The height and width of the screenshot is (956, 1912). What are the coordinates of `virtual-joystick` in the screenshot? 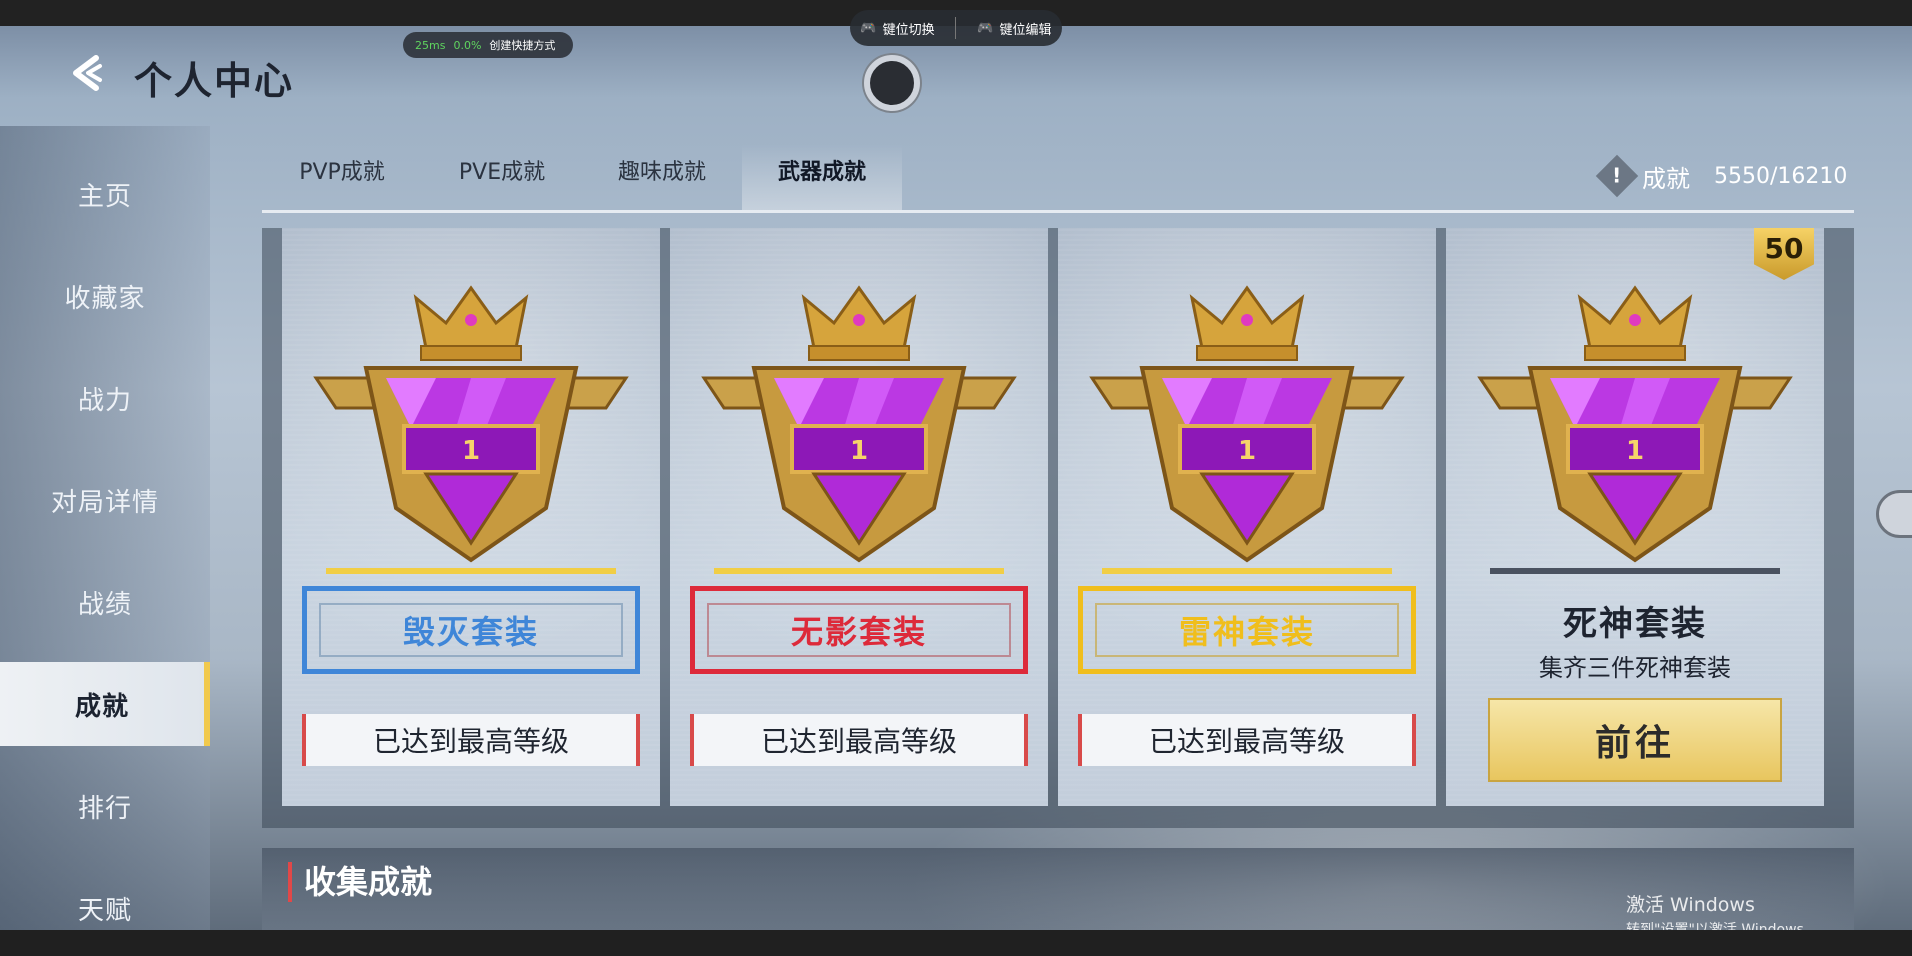 It's located at (892, 83).